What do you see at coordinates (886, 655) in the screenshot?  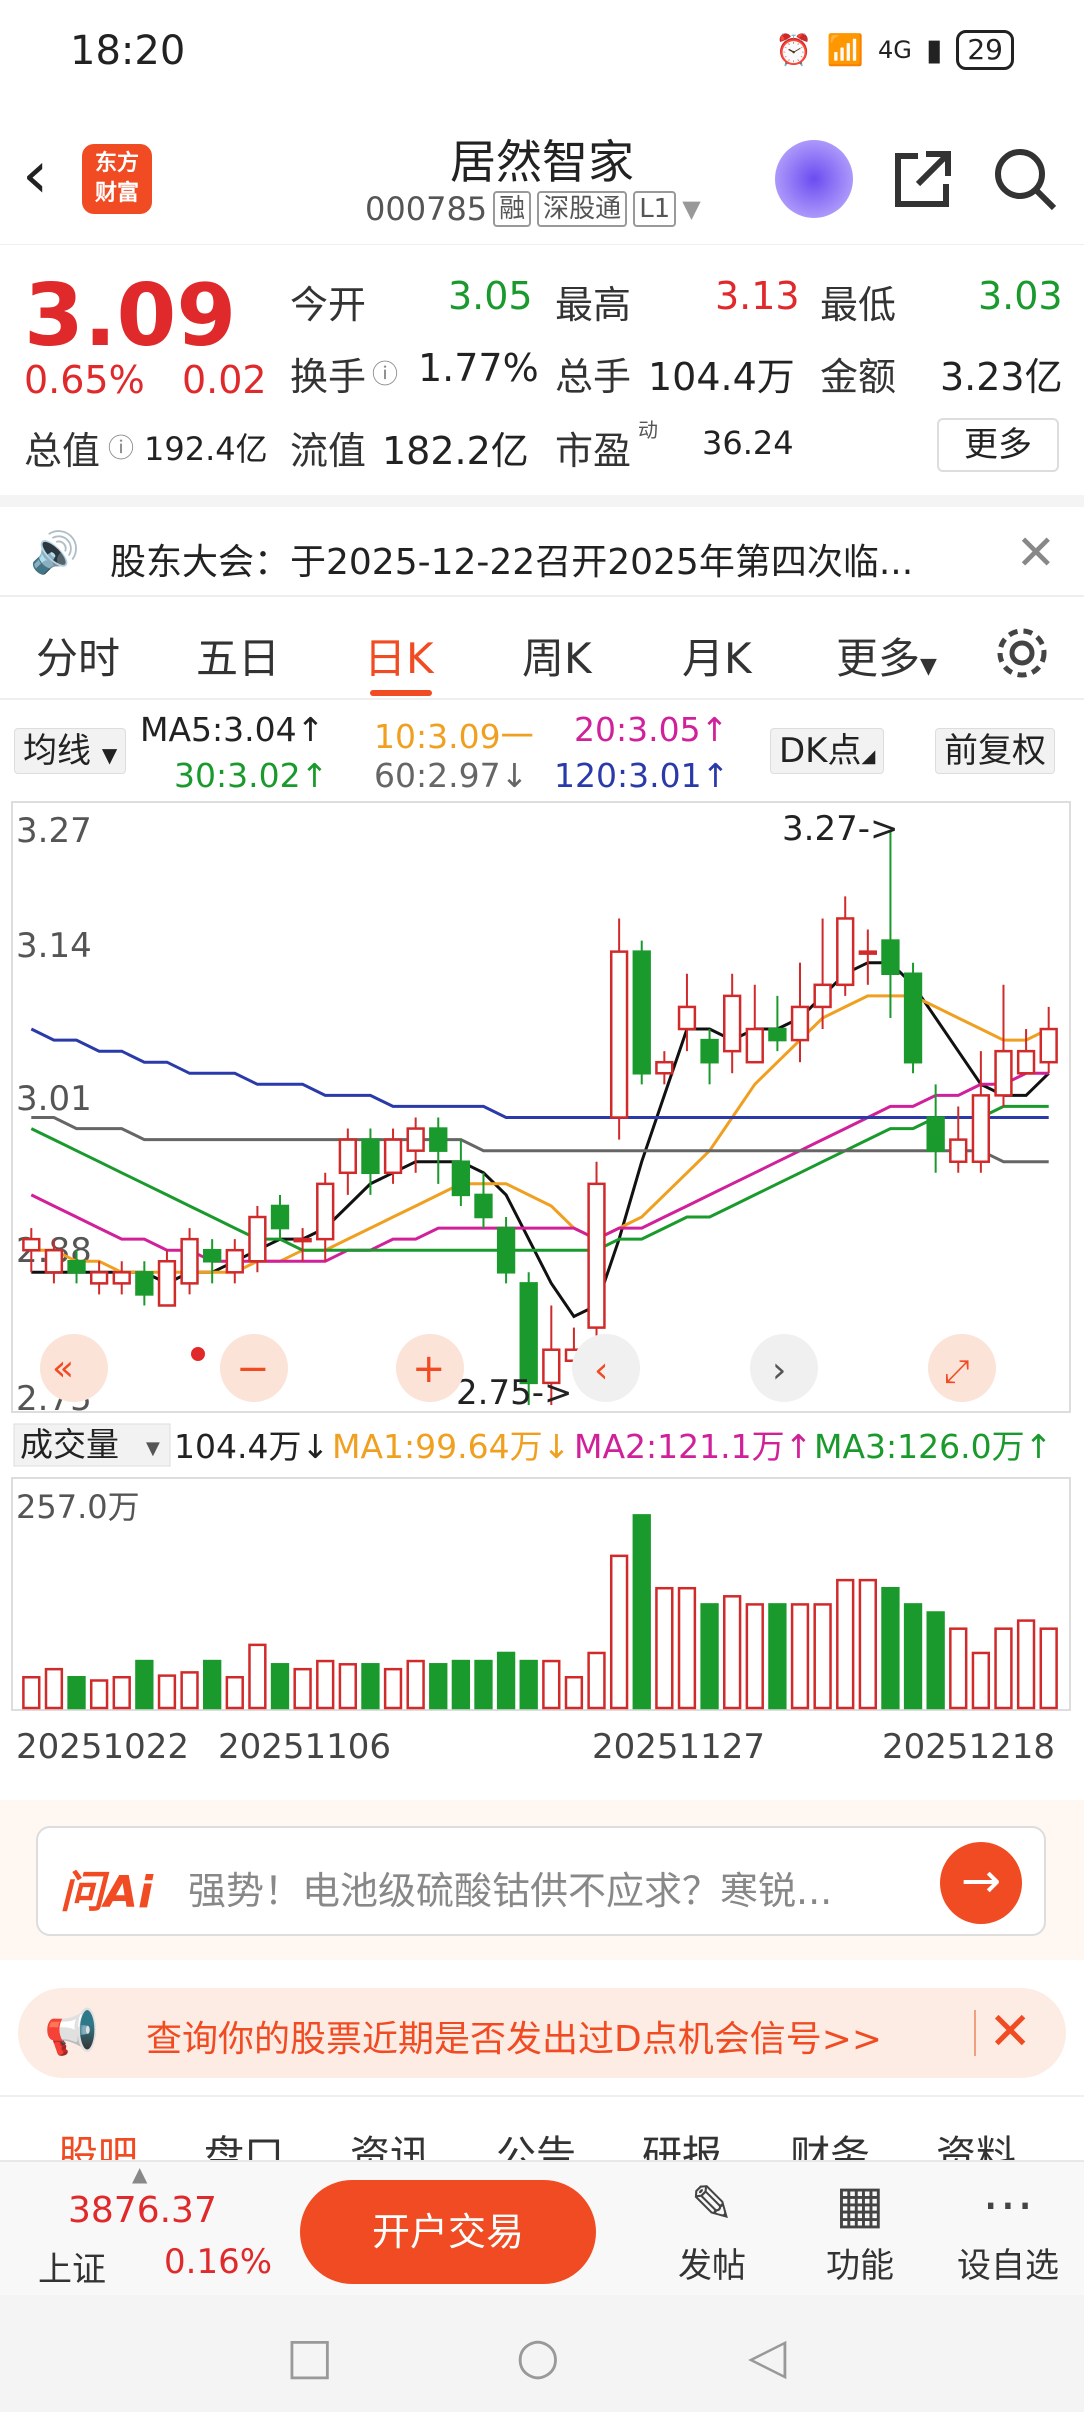 I see `tab-more: 更多▼` at bounding box center [886, 655].